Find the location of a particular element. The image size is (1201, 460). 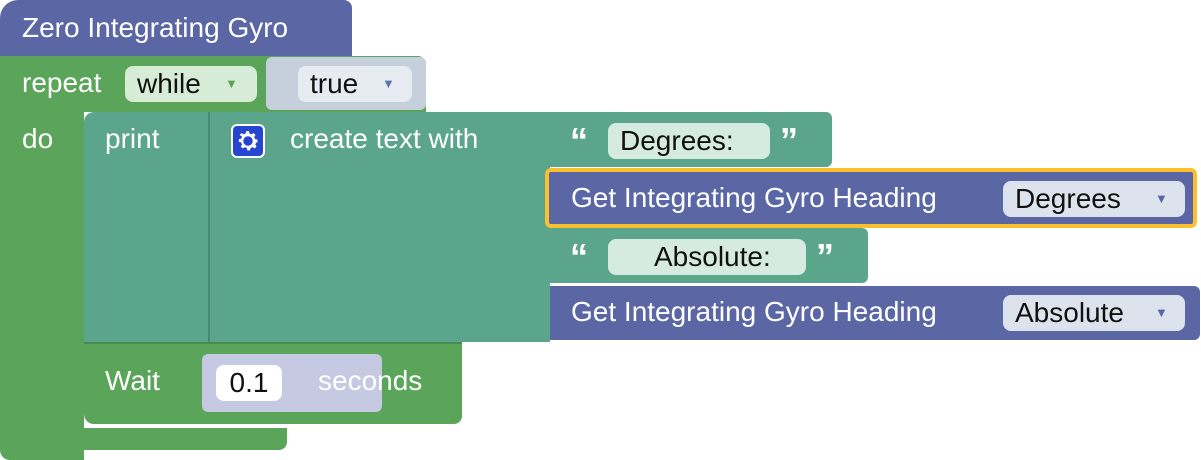

text-field-degrees: Degrees: is located at coordinates (689, 141).